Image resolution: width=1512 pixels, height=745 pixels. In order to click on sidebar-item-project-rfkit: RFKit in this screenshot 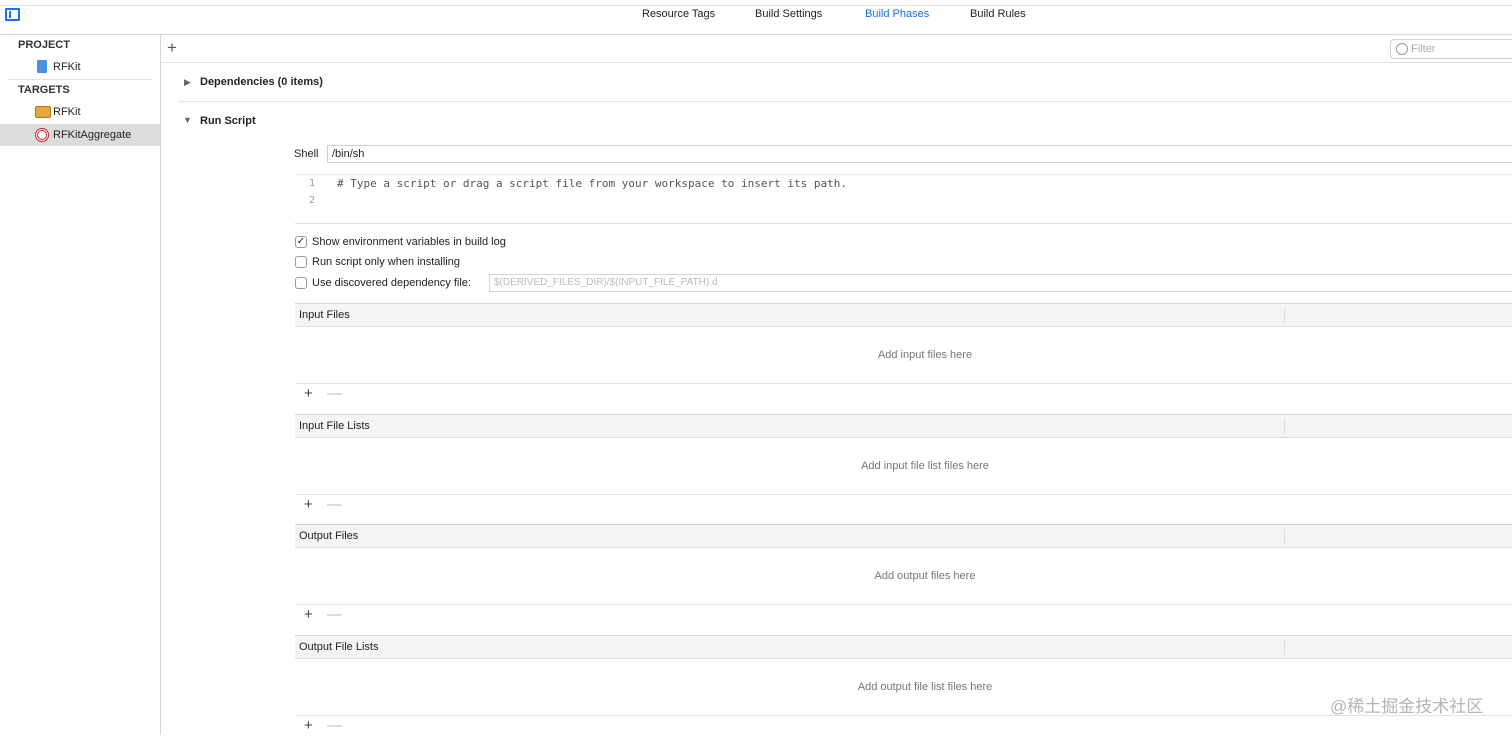, I will do `click(80, 67)`.